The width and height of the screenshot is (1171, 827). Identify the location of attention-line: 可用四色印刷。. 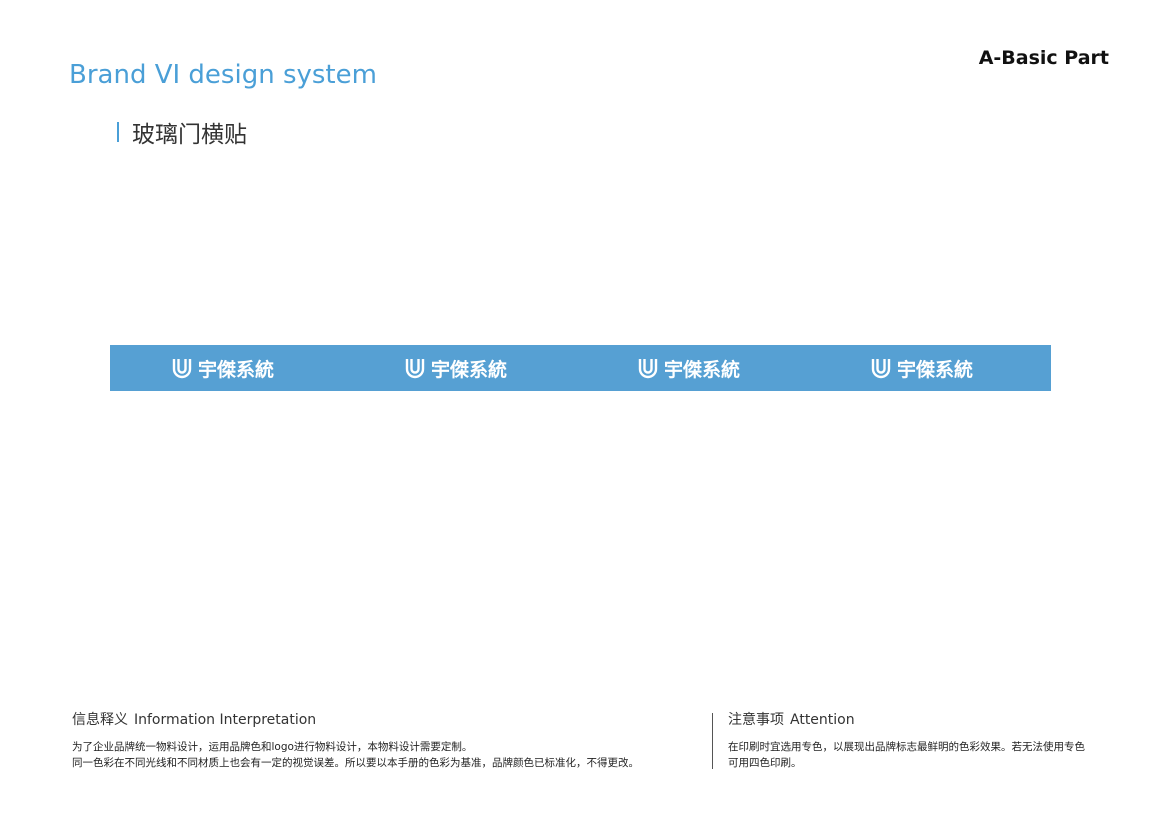
(765, 763).